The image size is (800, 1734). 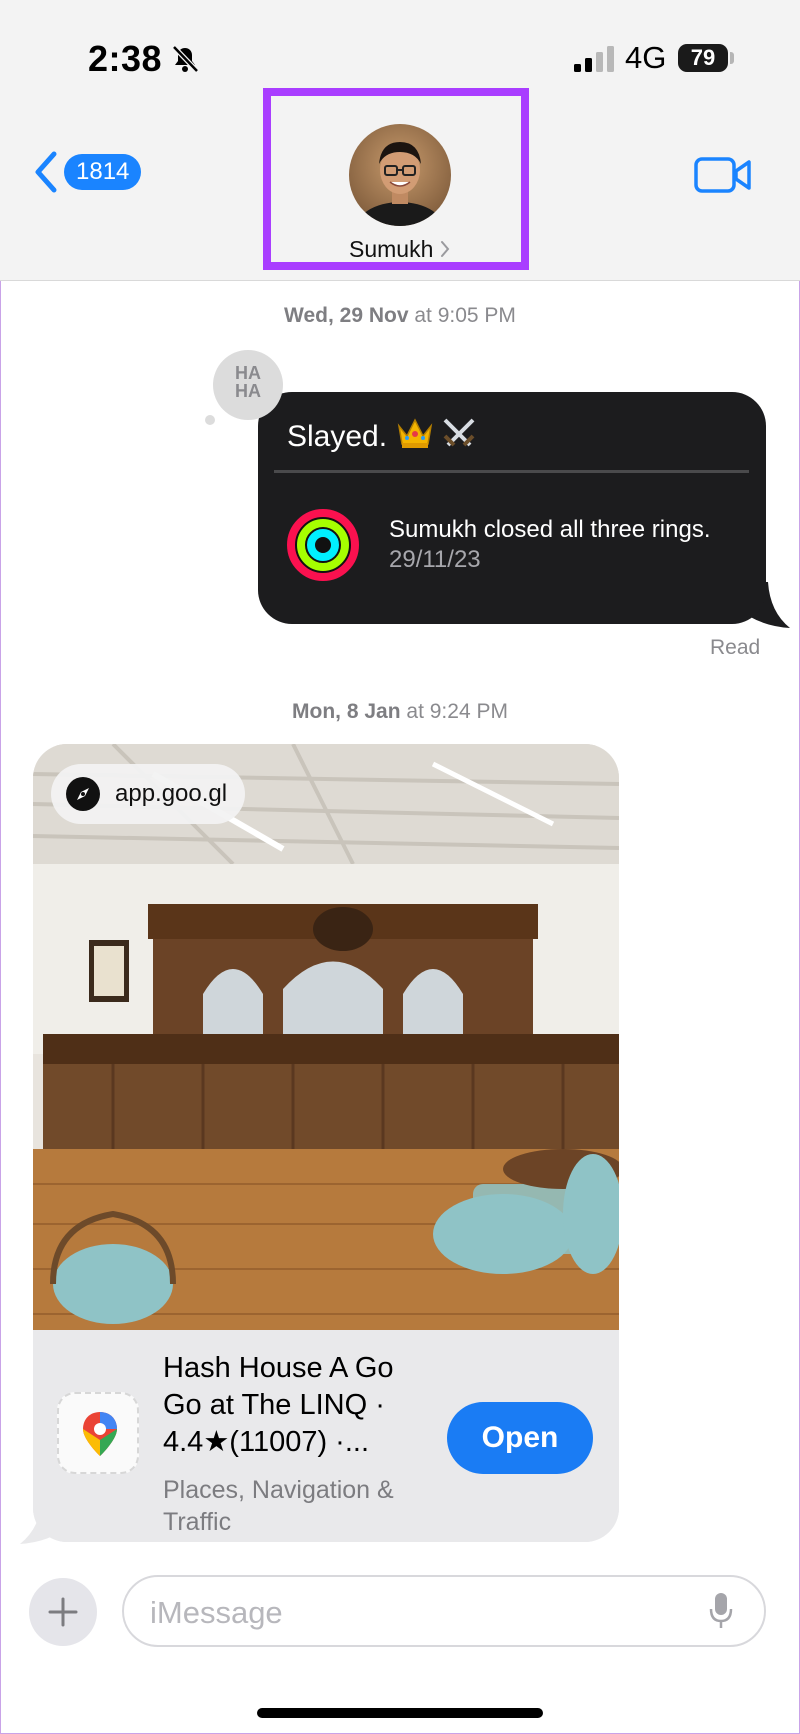 I want to click on activity-title: Sumukh closed all three rings., so click(x=550, y=529).